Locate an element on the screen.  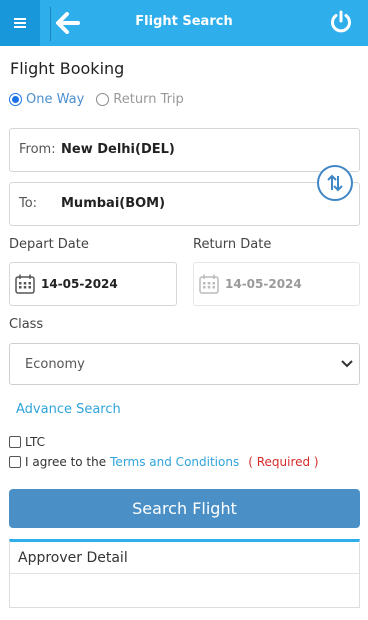
return-trip-radio is located at coordinates (103, 99).